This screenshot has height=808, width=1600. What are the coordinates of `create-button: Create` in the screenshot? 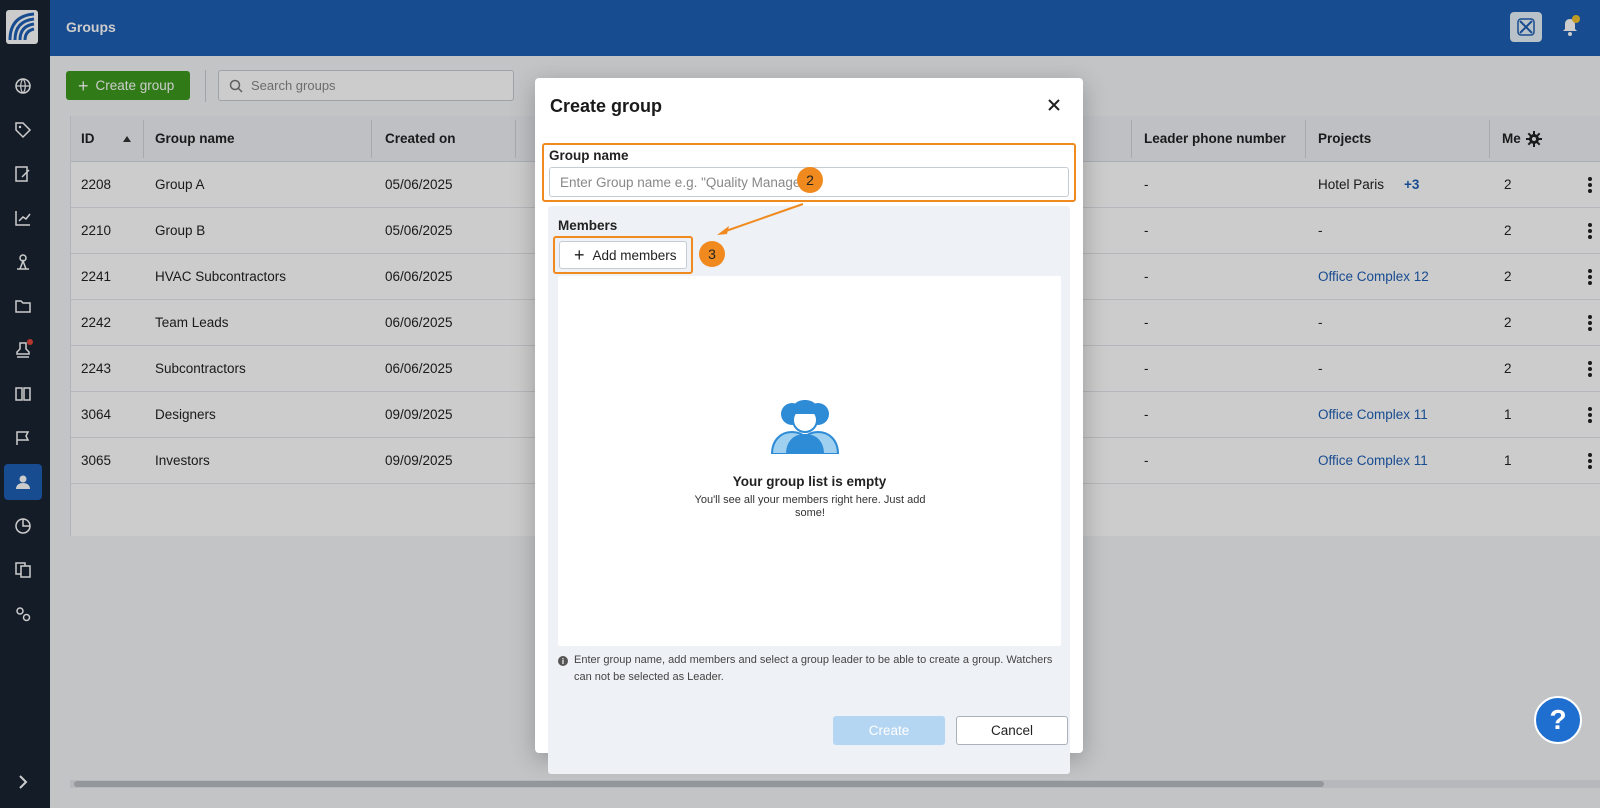 It's located at (889, 730).